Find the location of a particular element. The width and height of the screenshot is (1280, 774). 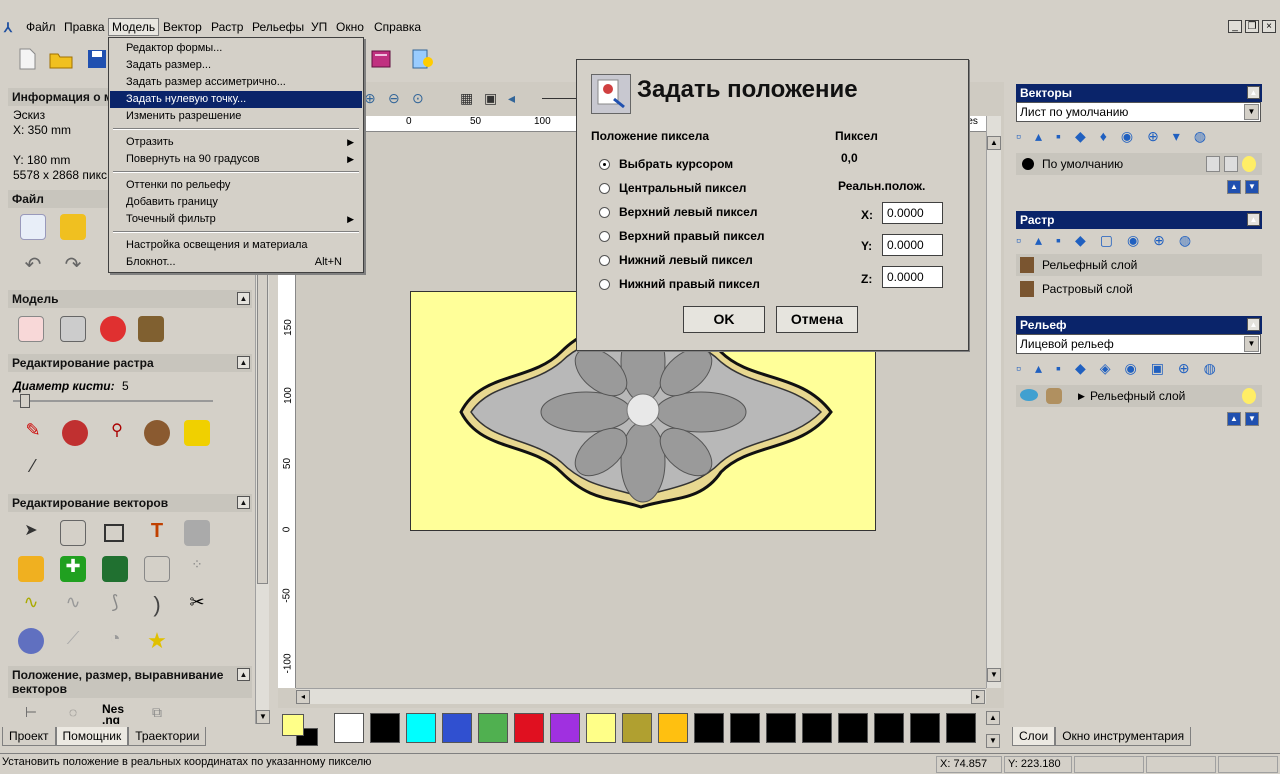

menu-item-change-resolution: Изменить разрешение is located at coordinates (236, 116).